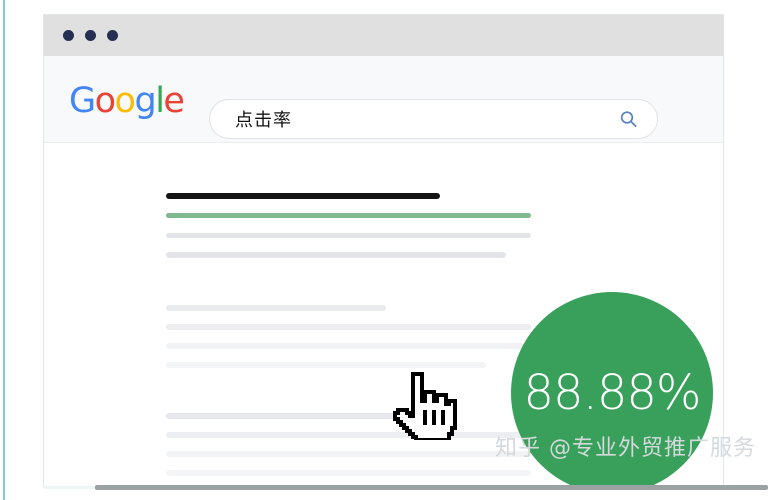  I want to click on ctr-stat-value: 88.88%, so click(612, 393).